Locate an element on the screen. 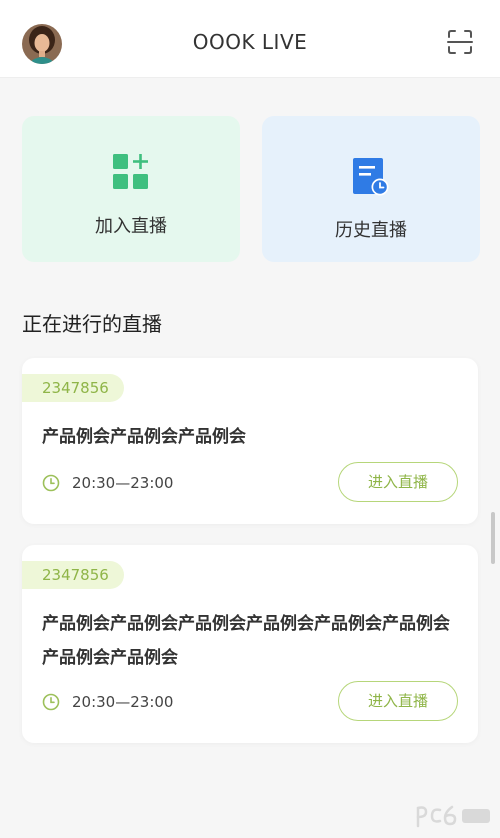  scan-icon is located at coordinates (460, 42).